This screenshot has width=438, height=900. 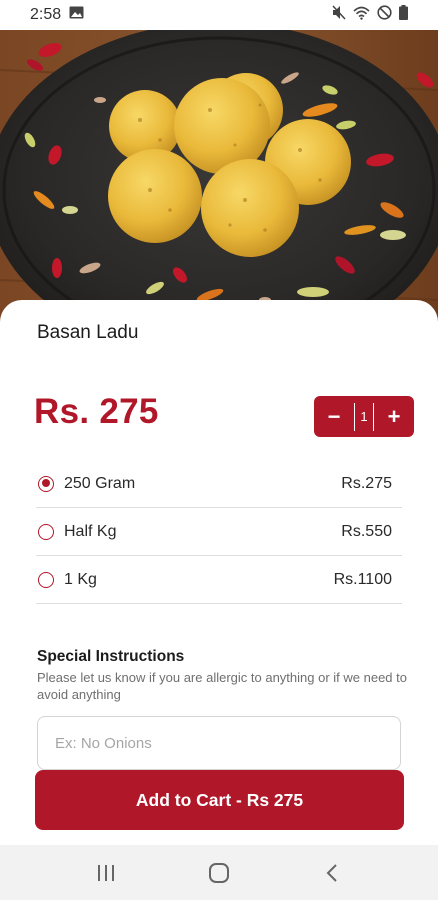 I want to click on back-icon, so click(x=332, y=873).